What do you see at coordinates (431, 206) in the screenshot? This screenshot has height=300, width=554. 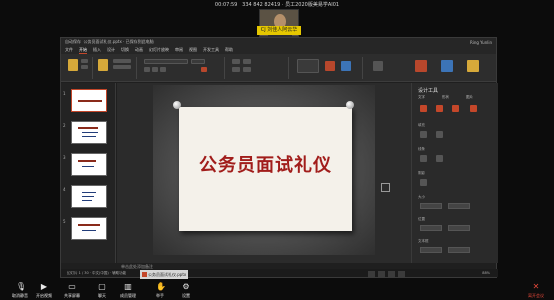 I see `width-field` at bounding box center [431, 206].